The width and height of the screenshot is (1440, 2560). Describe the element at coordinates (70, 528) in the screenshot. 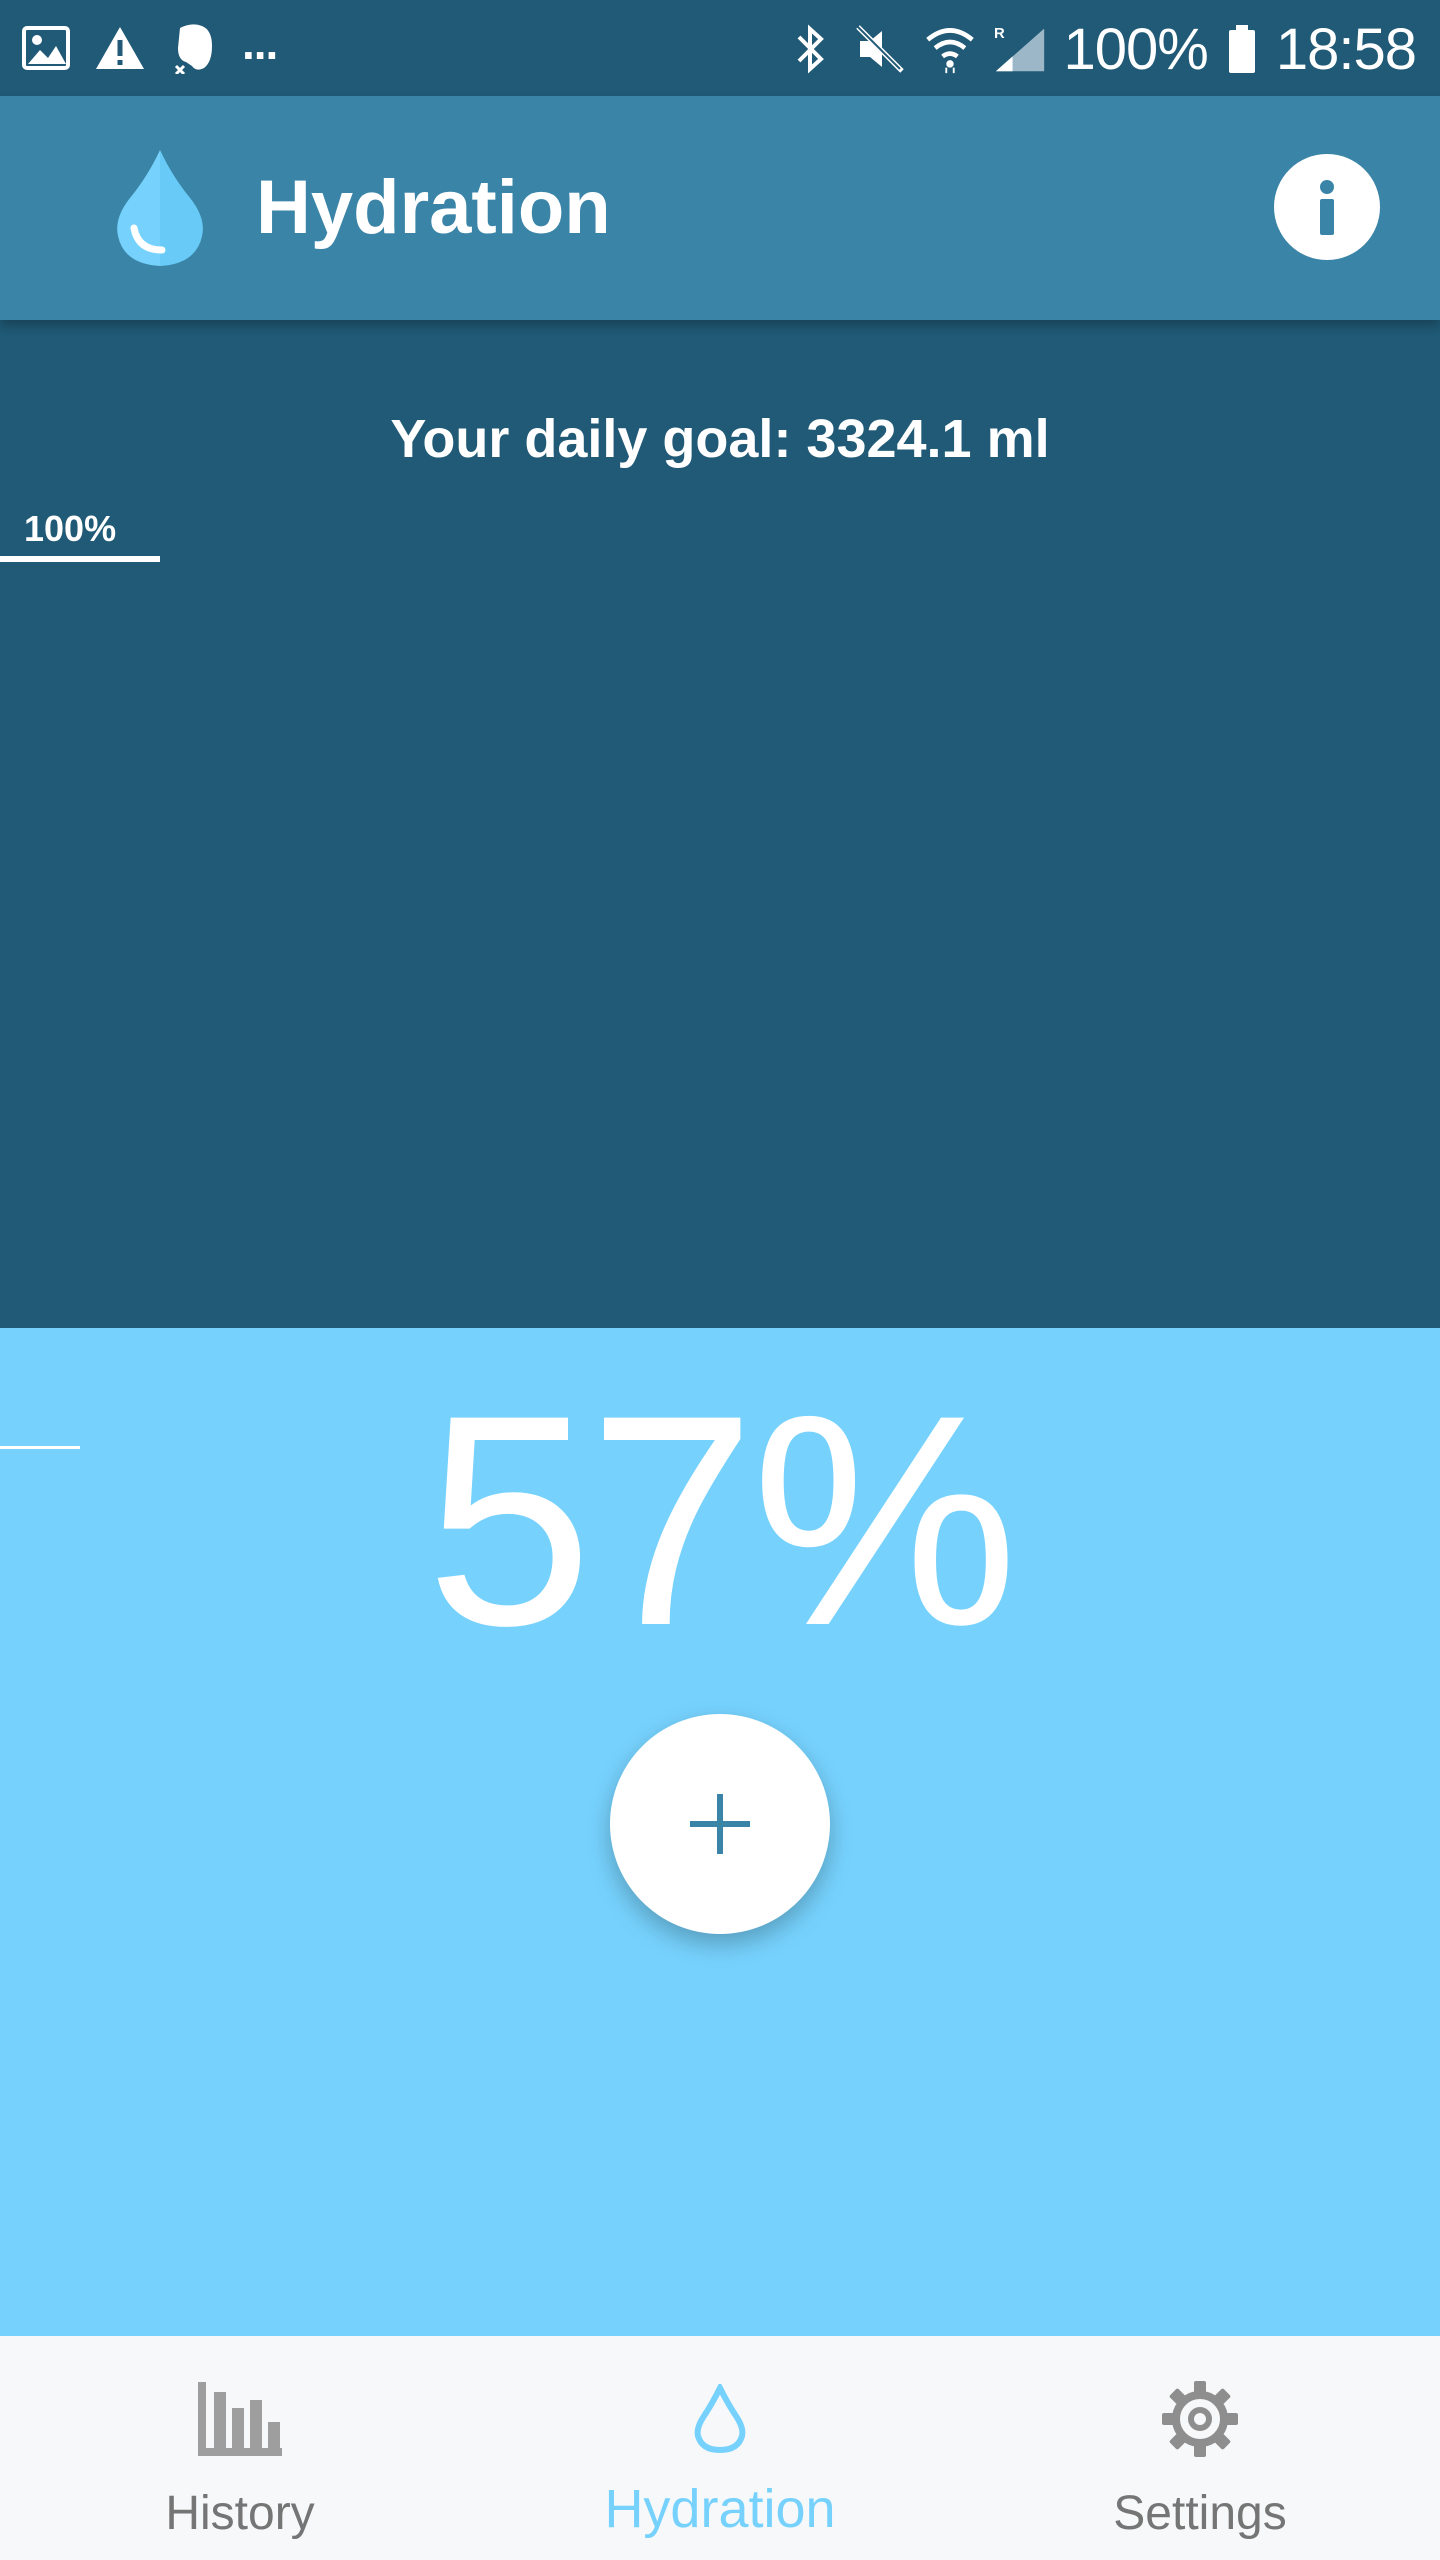

I see `goal-marker-label: 100%` at that location.